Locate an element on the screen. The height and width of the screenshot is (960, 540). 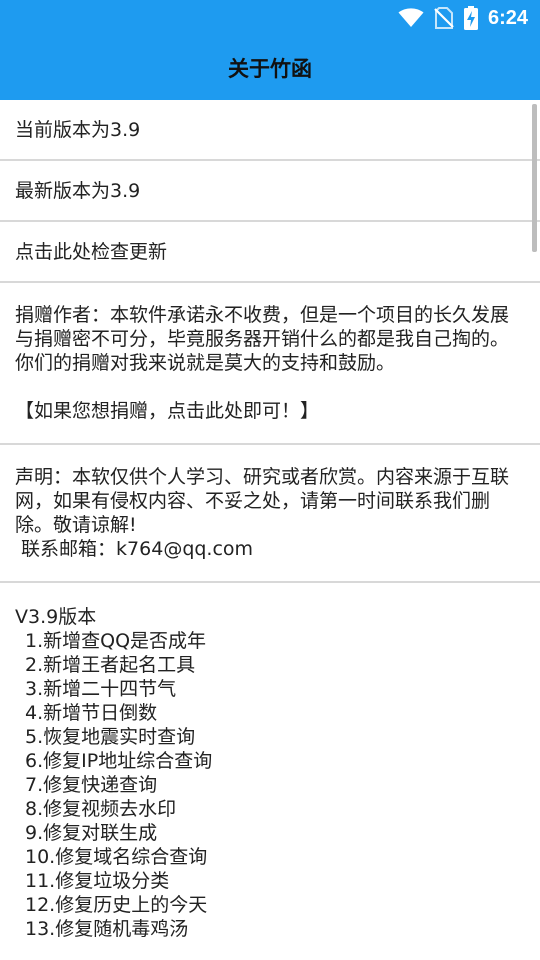
list-item: 7.修复快递查询 is located at coordinates (91, 785).